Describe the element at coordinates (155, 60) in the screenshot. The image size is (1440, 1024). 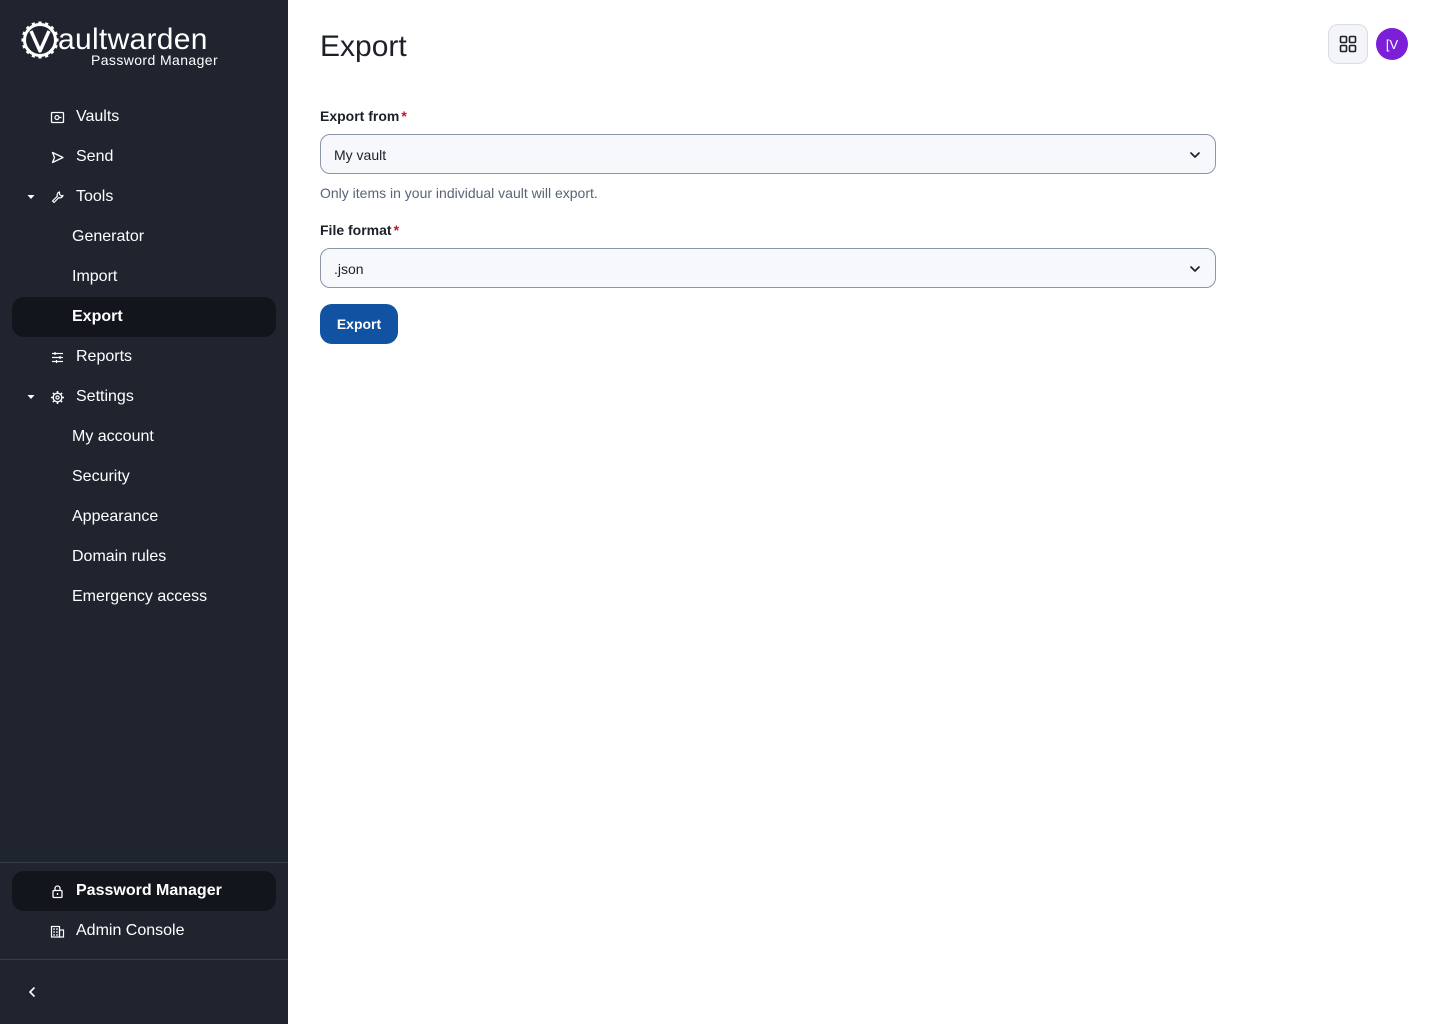
I see `brand-subtitle: Password Manager` at that location.